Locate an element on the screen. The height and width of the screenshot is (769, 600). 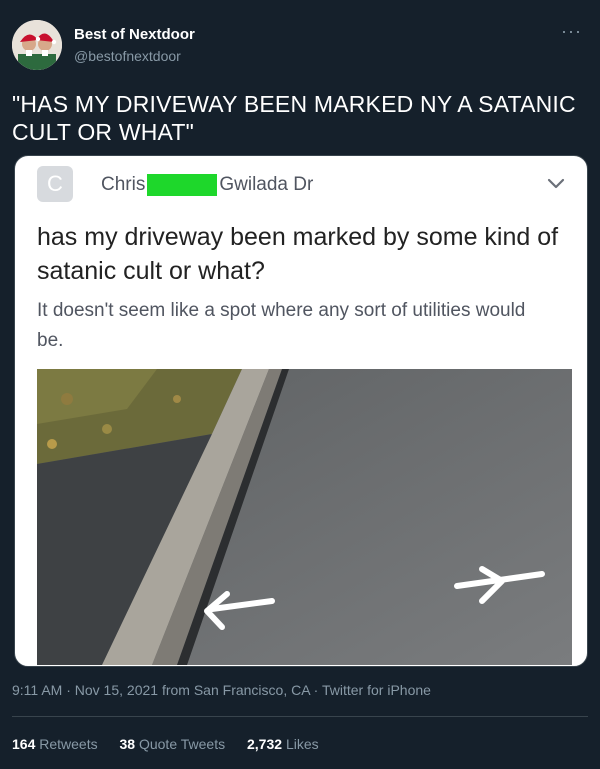
post-header: C Chris Gwilada Dr is located at coordinates (302, 186).